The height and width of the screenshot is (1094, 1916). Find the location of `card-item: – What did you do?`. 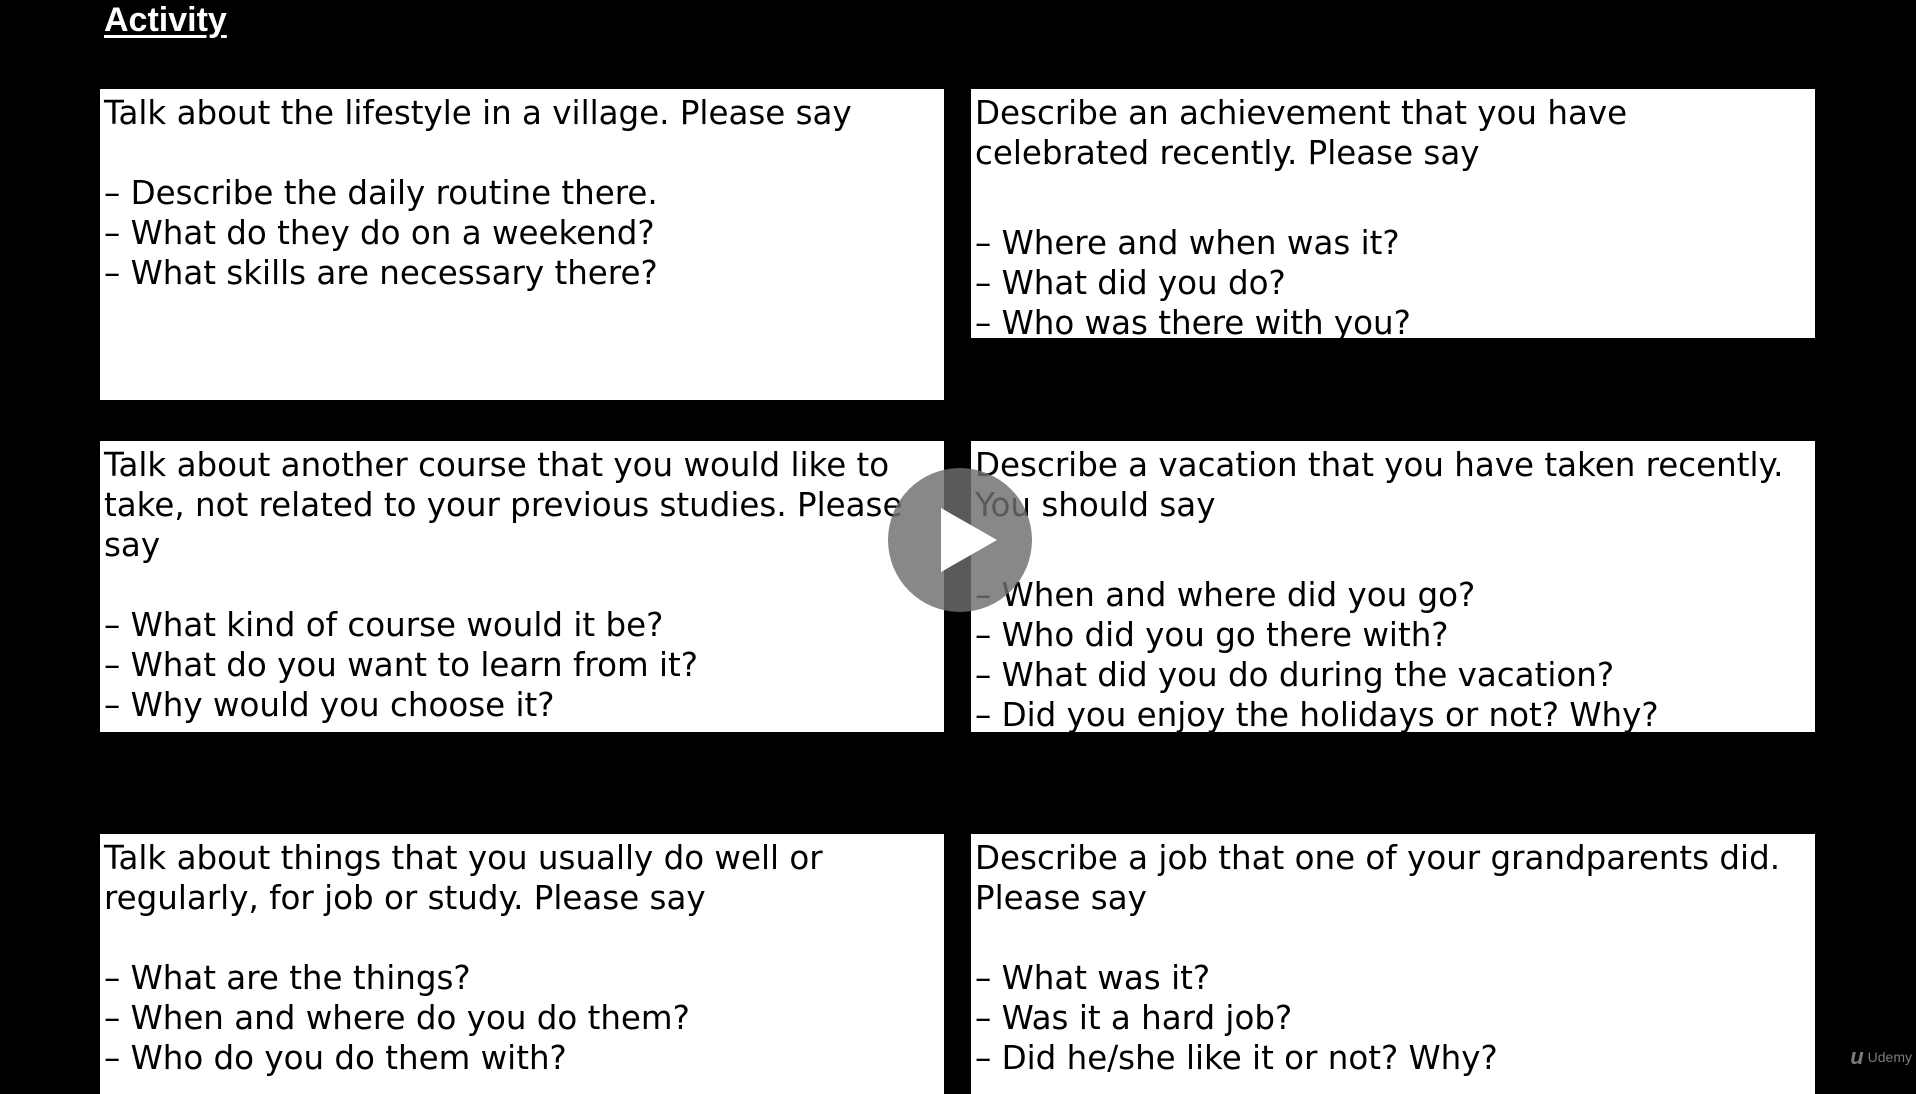

card-item: – What did you do? is located at coordinates (1130, 283).